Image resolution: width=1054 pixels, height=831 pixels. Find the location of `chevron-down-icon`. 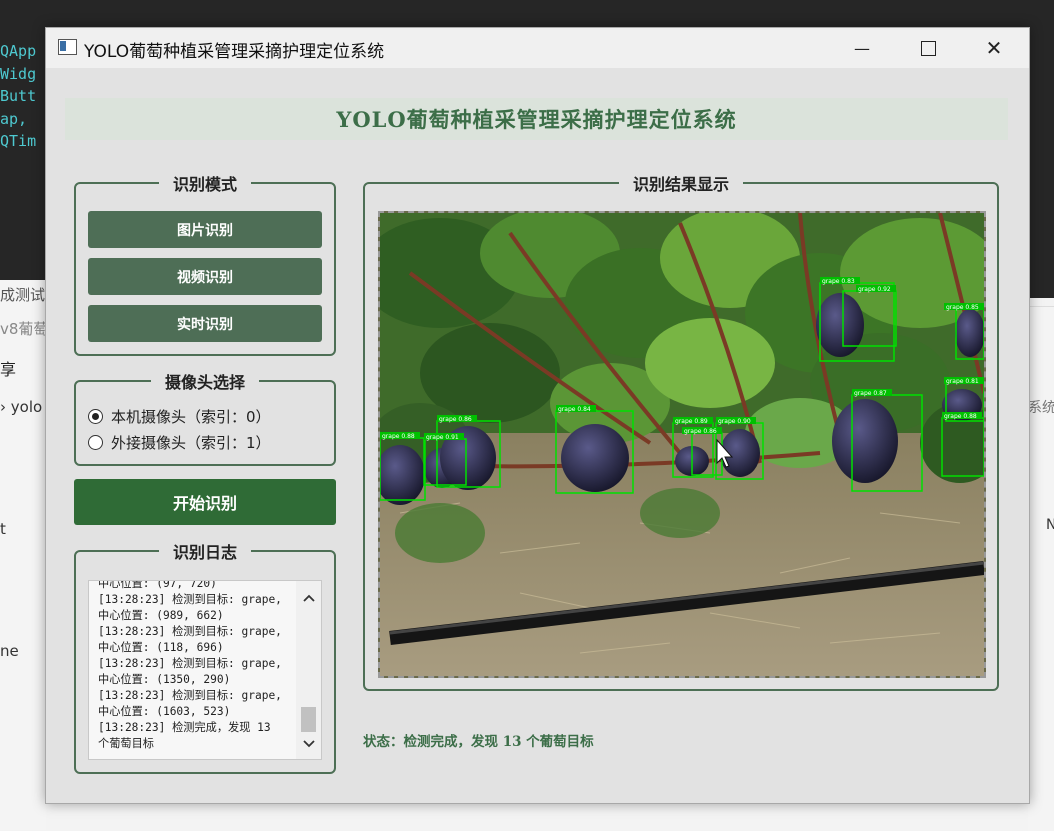

chevron-down-icon is located at coordinates (309, 744).